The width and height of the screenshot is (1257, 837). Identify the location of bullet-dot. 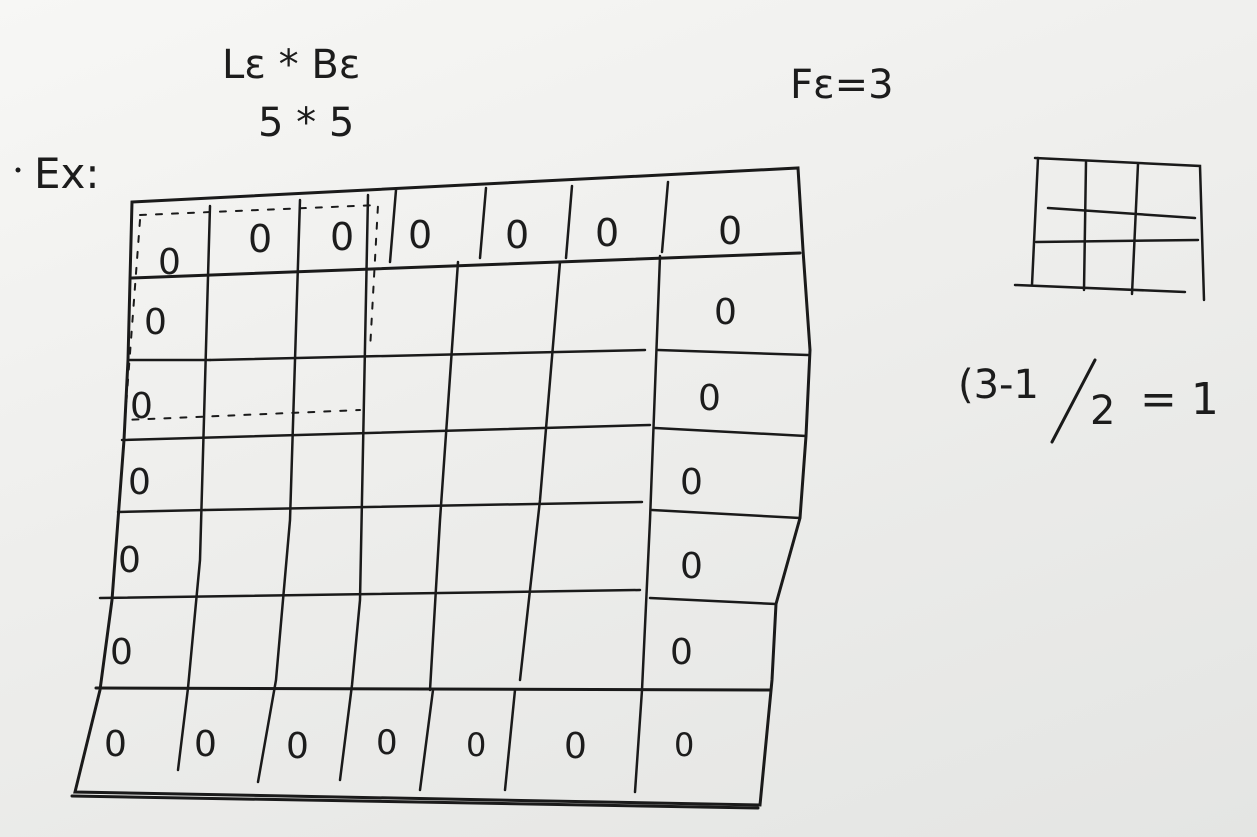
(18, 170).